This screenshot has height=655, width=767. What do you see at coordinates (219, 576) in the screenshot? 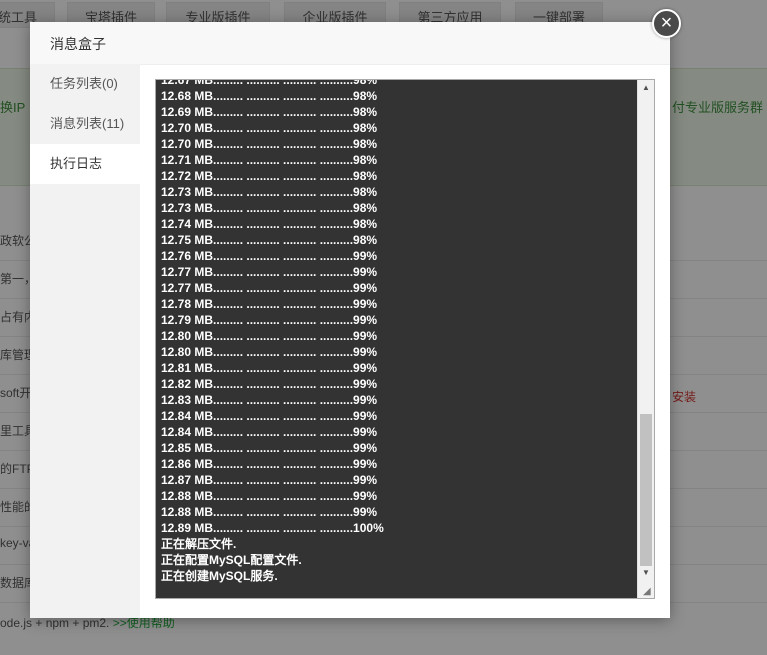
I see `log-line: 正在创建MySQL服务.` at bounding box center [219, 576].